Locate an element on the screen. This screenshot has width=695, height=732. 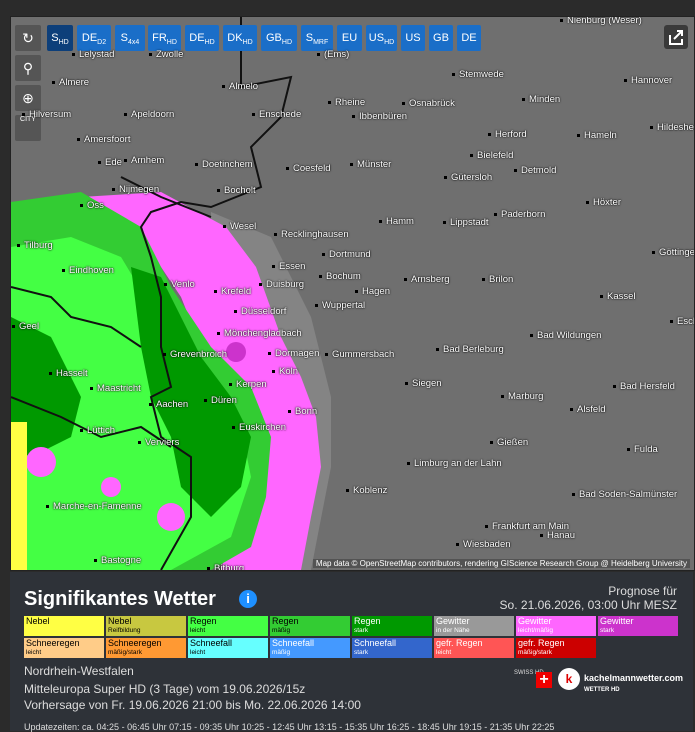
city-label: Hilversum is located at coordinates (46, 114).